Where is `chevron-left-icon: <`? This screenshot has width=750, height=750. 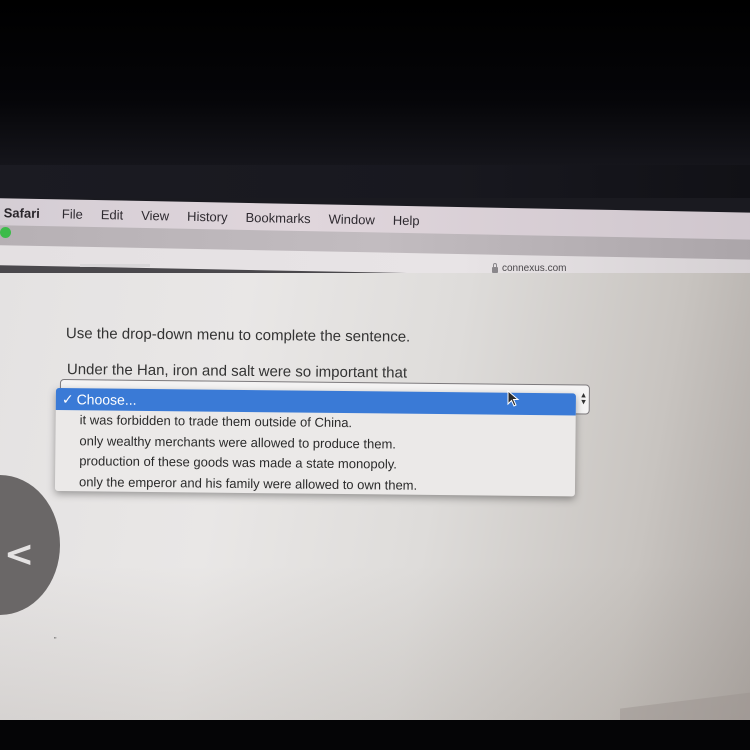 chevron-left-icon: < is located at coordinates (19, 555).